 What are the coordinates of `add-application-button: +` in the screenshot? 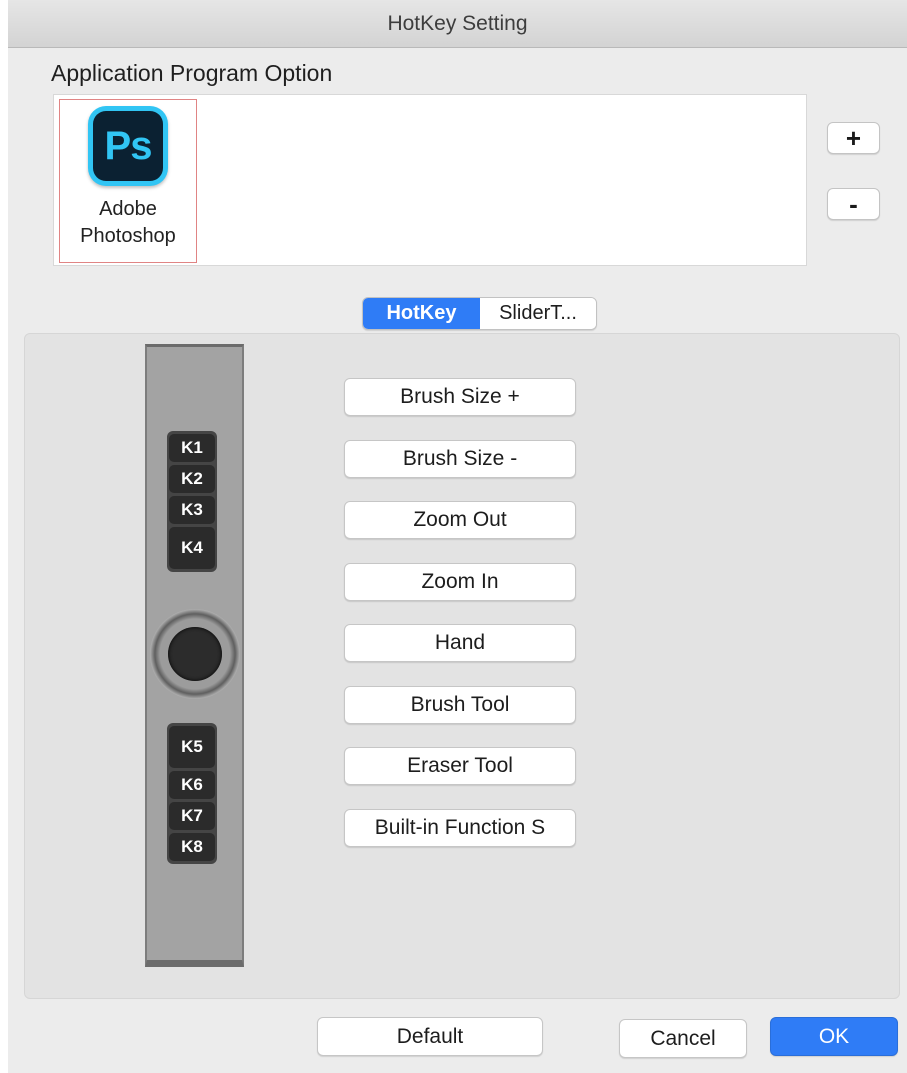 It's located at (853, 138).